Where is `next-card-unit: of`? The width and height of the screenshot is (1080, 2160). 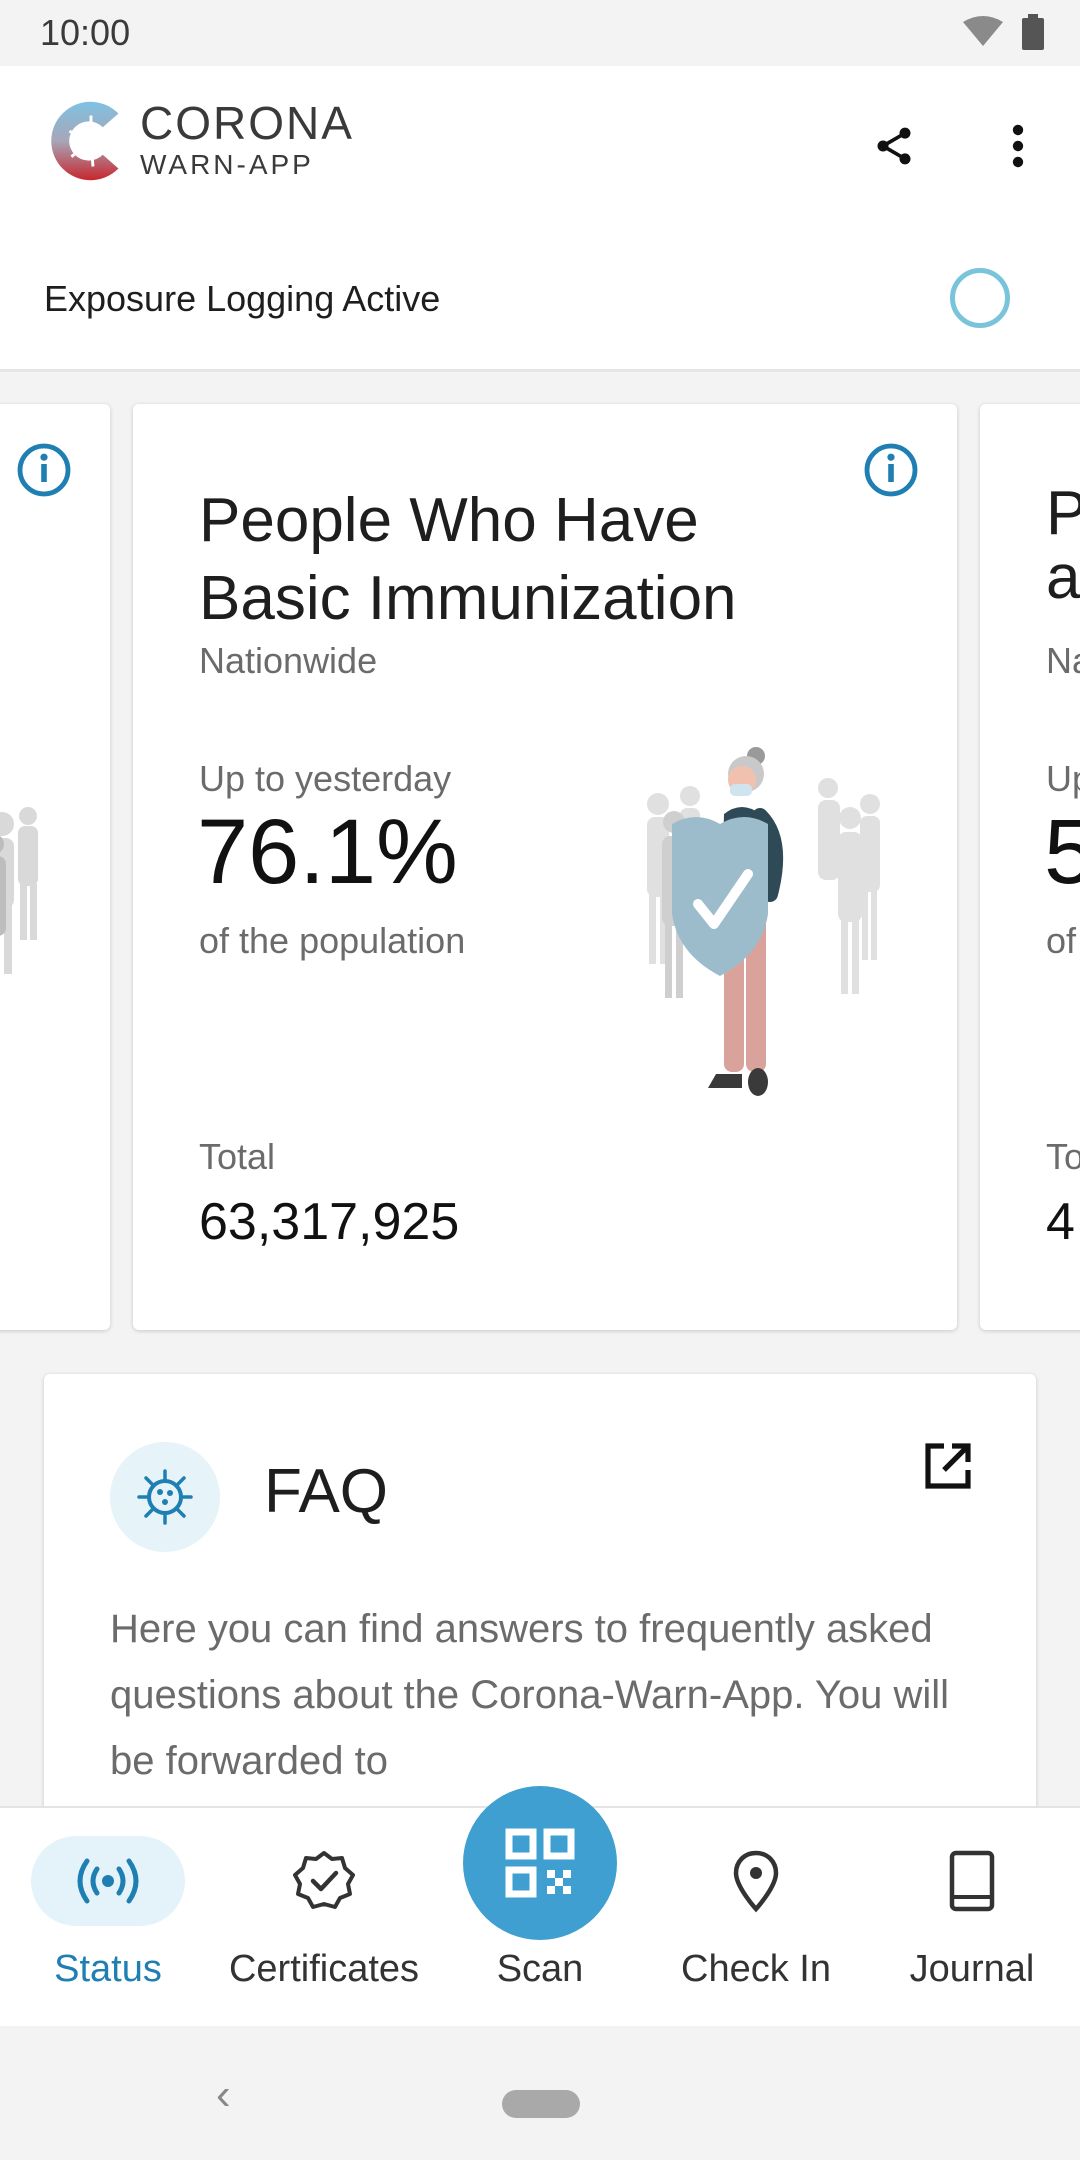 next-card-unit: of is located at coordinates (1061, 940).